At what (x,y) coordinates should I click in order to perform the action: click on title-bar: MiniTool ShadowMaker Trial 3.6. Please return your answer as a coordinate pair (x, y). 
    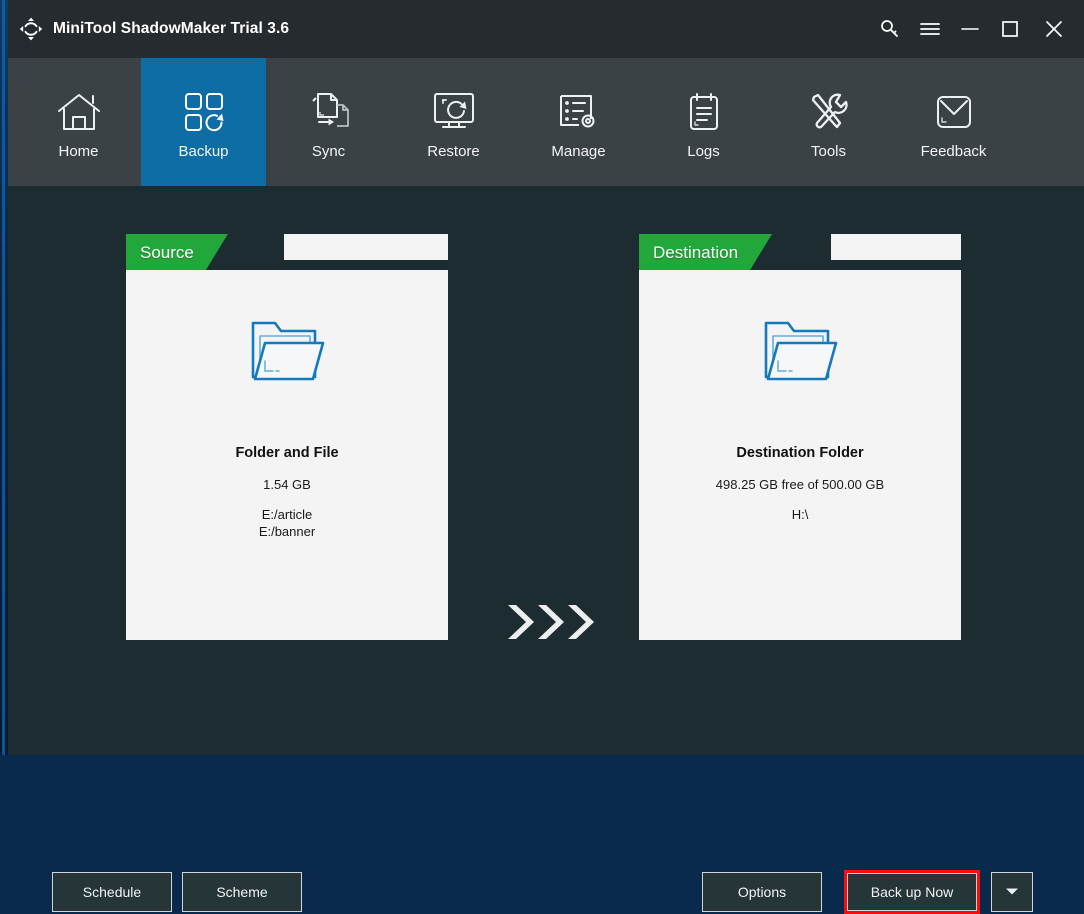
    Looking at the image, I should click on (546, 29).